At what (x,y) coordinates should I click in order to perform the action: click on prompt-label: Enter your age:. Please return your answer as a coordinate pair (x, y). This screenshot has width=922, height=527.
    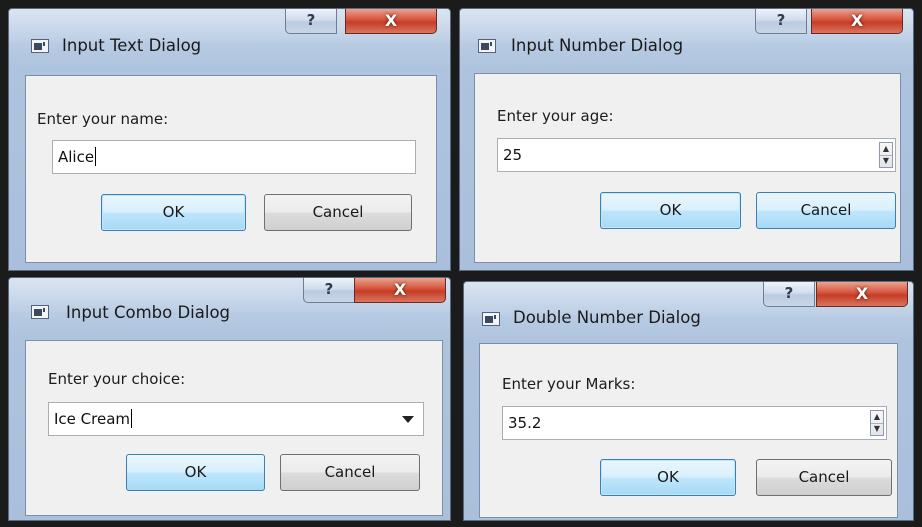
    Looking at the image, I should click on (555, 116).